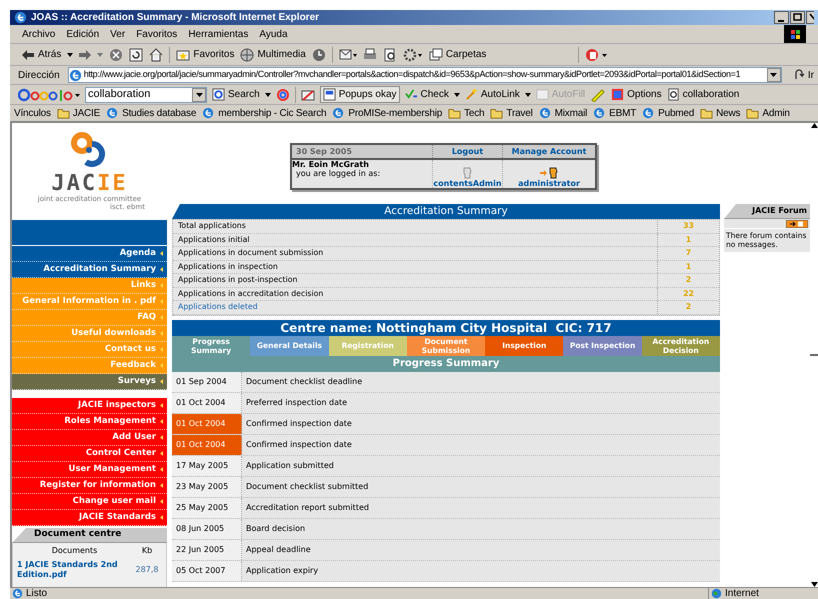 Image resolution: width=818 pixels, height=599 pixels. I want to click on status-text: you are logged in as:, so click(338, 173).